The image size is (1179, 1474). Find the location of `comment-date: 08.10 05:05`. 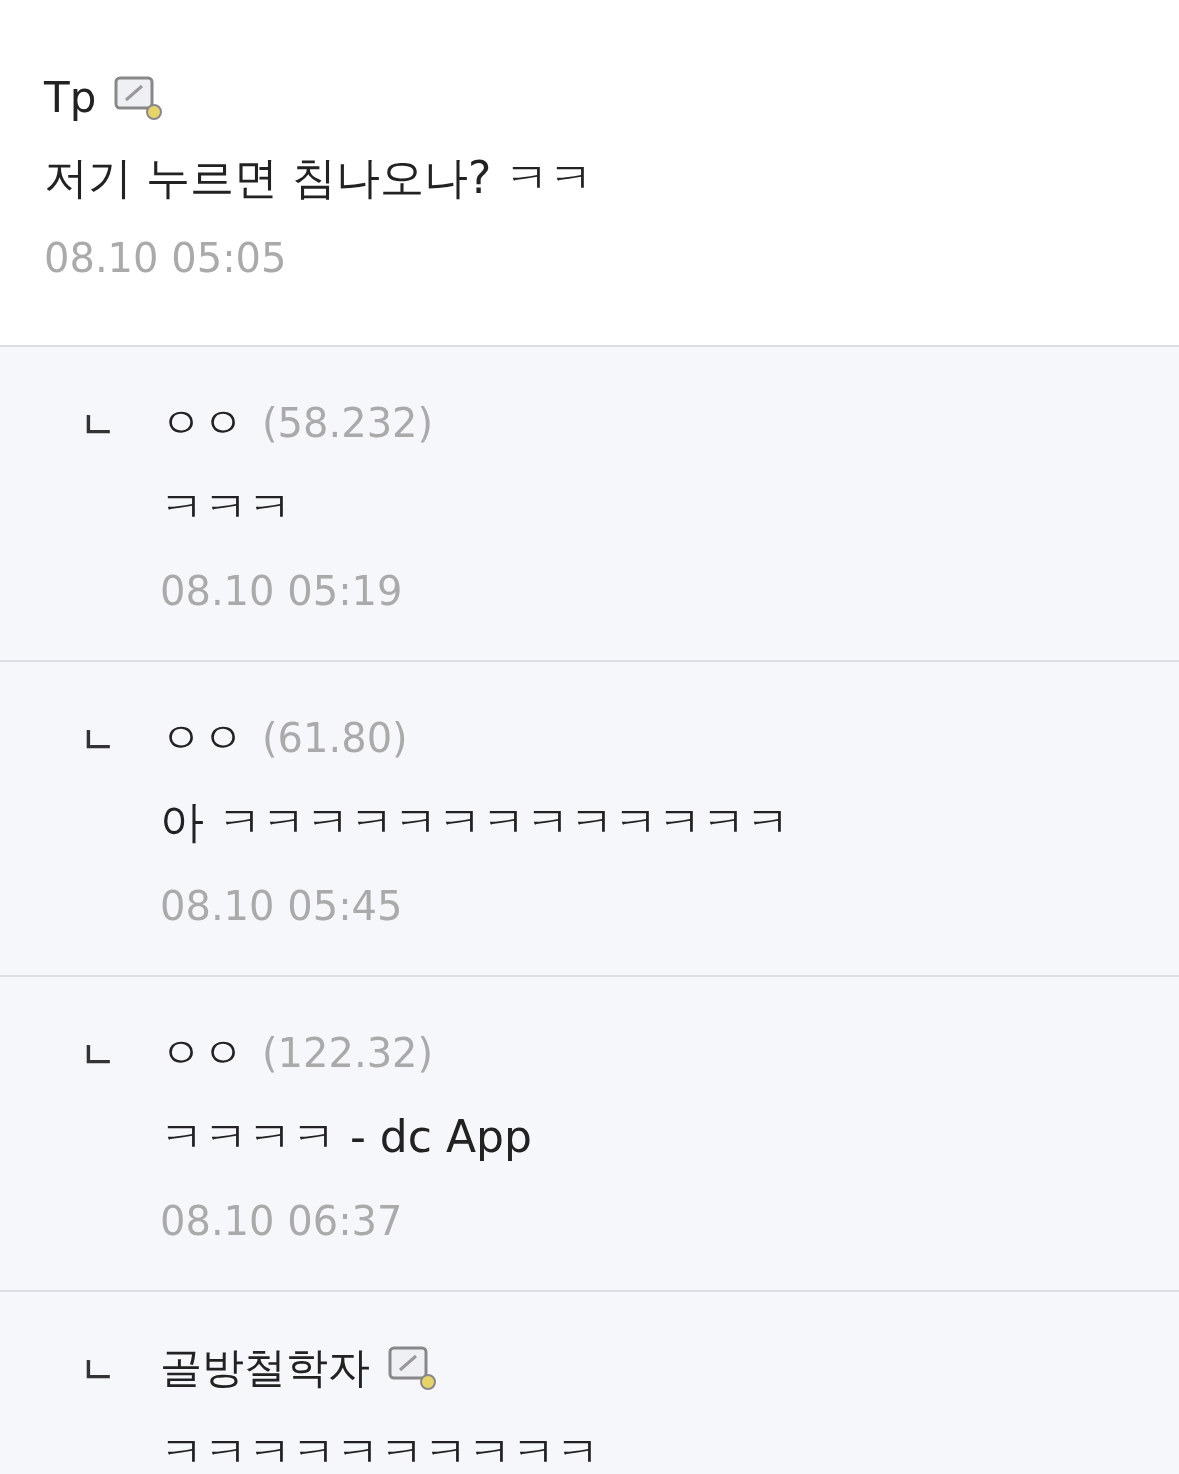

comment-date: 08.10 05:05 is located at coordinates (166, 258).